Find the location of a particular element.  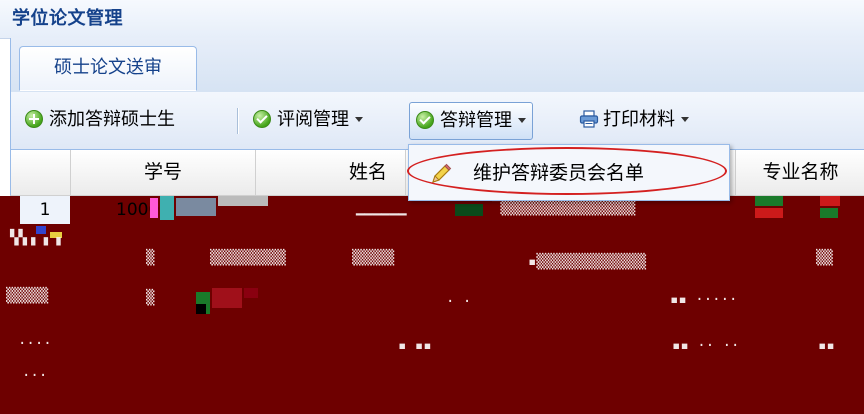

column-header-student-id: 学号 is located at coordinates (163, 172).